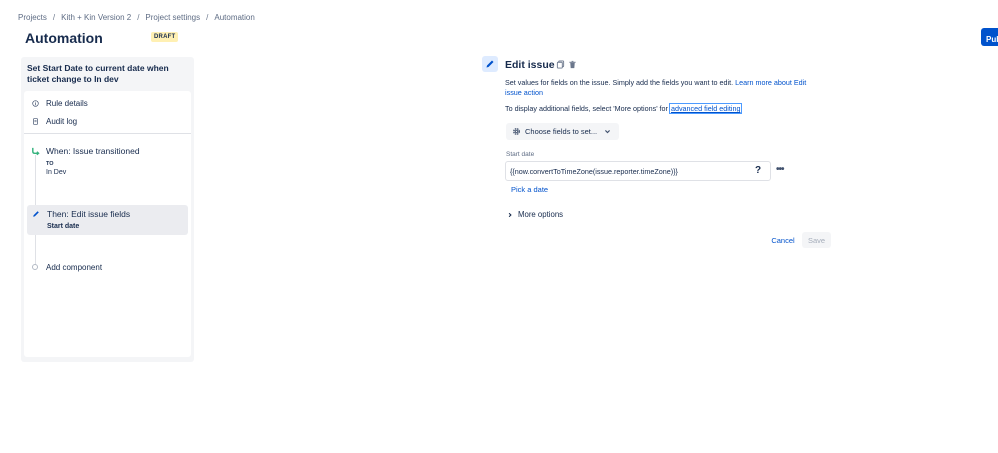  I want to click on action-subtitle: Start date, so click(63, 226).